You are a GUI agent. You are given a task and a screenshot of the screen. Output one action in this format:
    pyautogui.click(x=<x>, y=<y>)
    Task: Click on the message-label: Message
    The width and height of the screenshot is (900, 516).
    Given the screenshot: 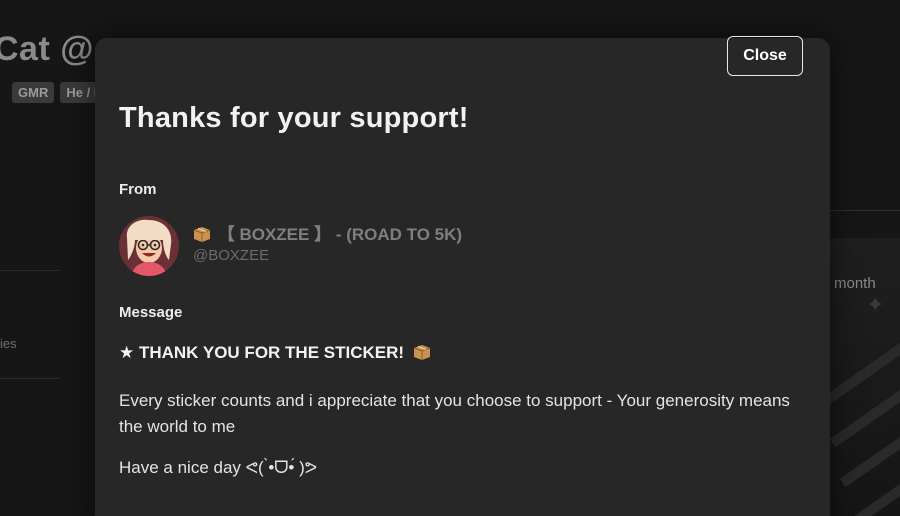 What is the action you would take?
    pyautogui.click(x=151, y=312)
    